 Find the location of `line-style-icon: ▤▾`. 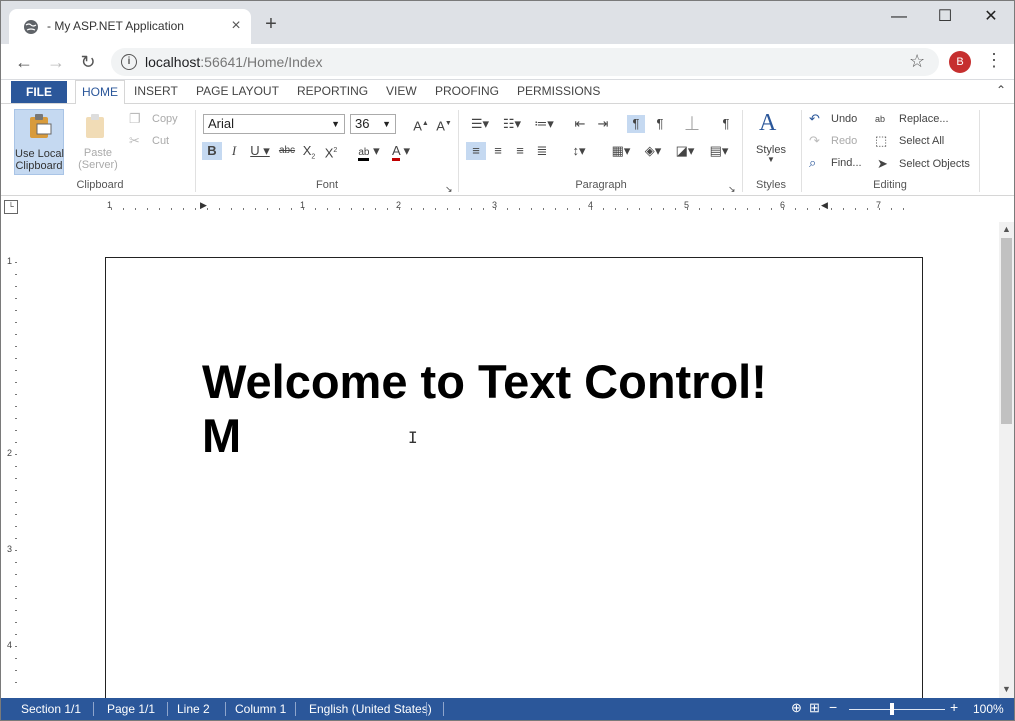

line-style-icon: ▤▾ is located at coordinates (719, 151).